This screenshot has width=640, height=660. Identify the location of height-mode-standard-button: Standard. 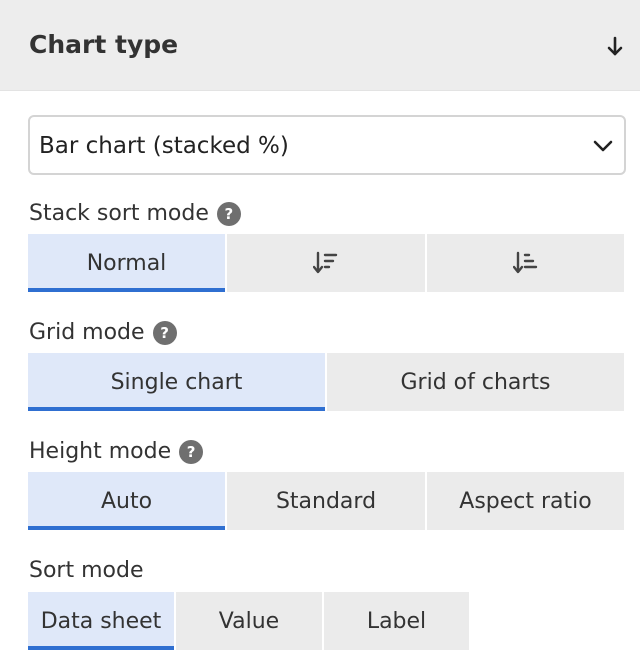
(326, 501).